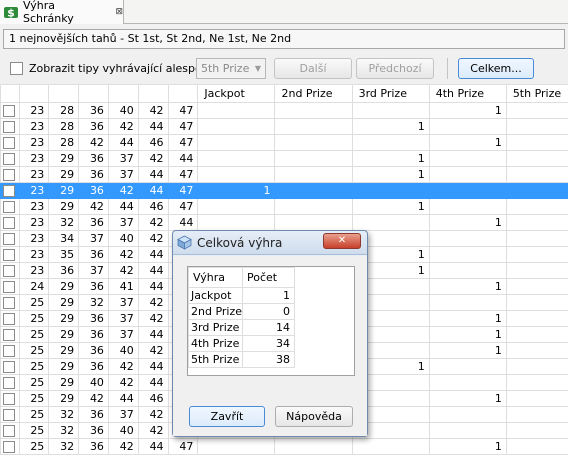 The width and height of the screenshot is (568, 457). What do you see at coordinates (231, 68) in the screenshot?
I see `prize-select: 5th Prize ▼` at bounding box center [231, 68].